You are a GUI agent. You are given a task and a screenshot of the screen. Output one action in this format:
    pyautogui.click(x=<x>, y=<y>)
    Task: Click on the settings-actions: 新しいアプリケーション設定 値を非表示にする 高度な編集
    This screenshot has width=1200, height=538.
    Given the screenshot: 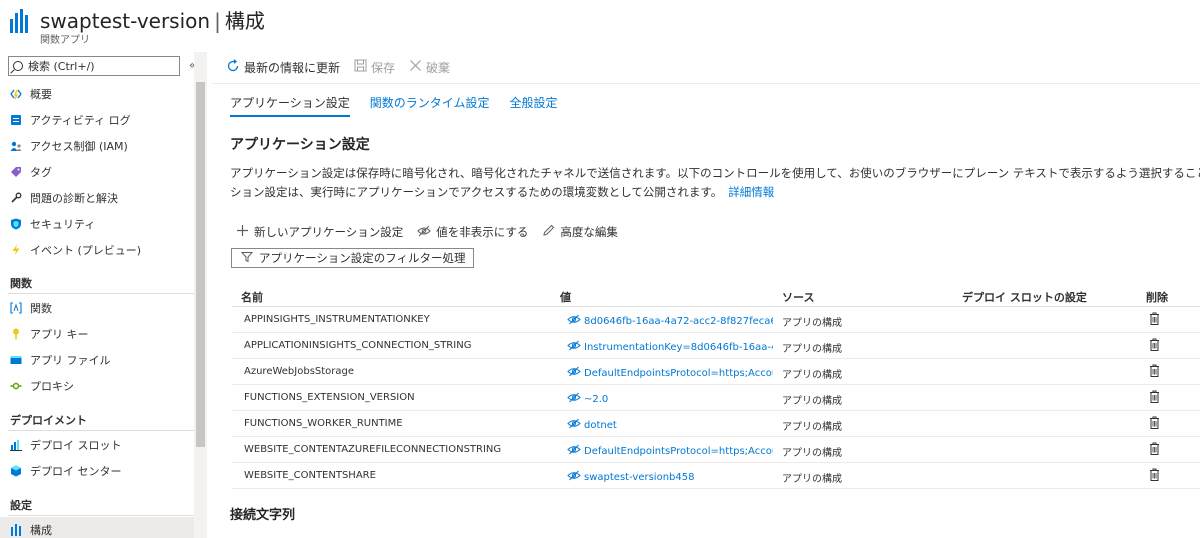 What is the action you would take?
    pyautogui.click(x=434, y=232)
    